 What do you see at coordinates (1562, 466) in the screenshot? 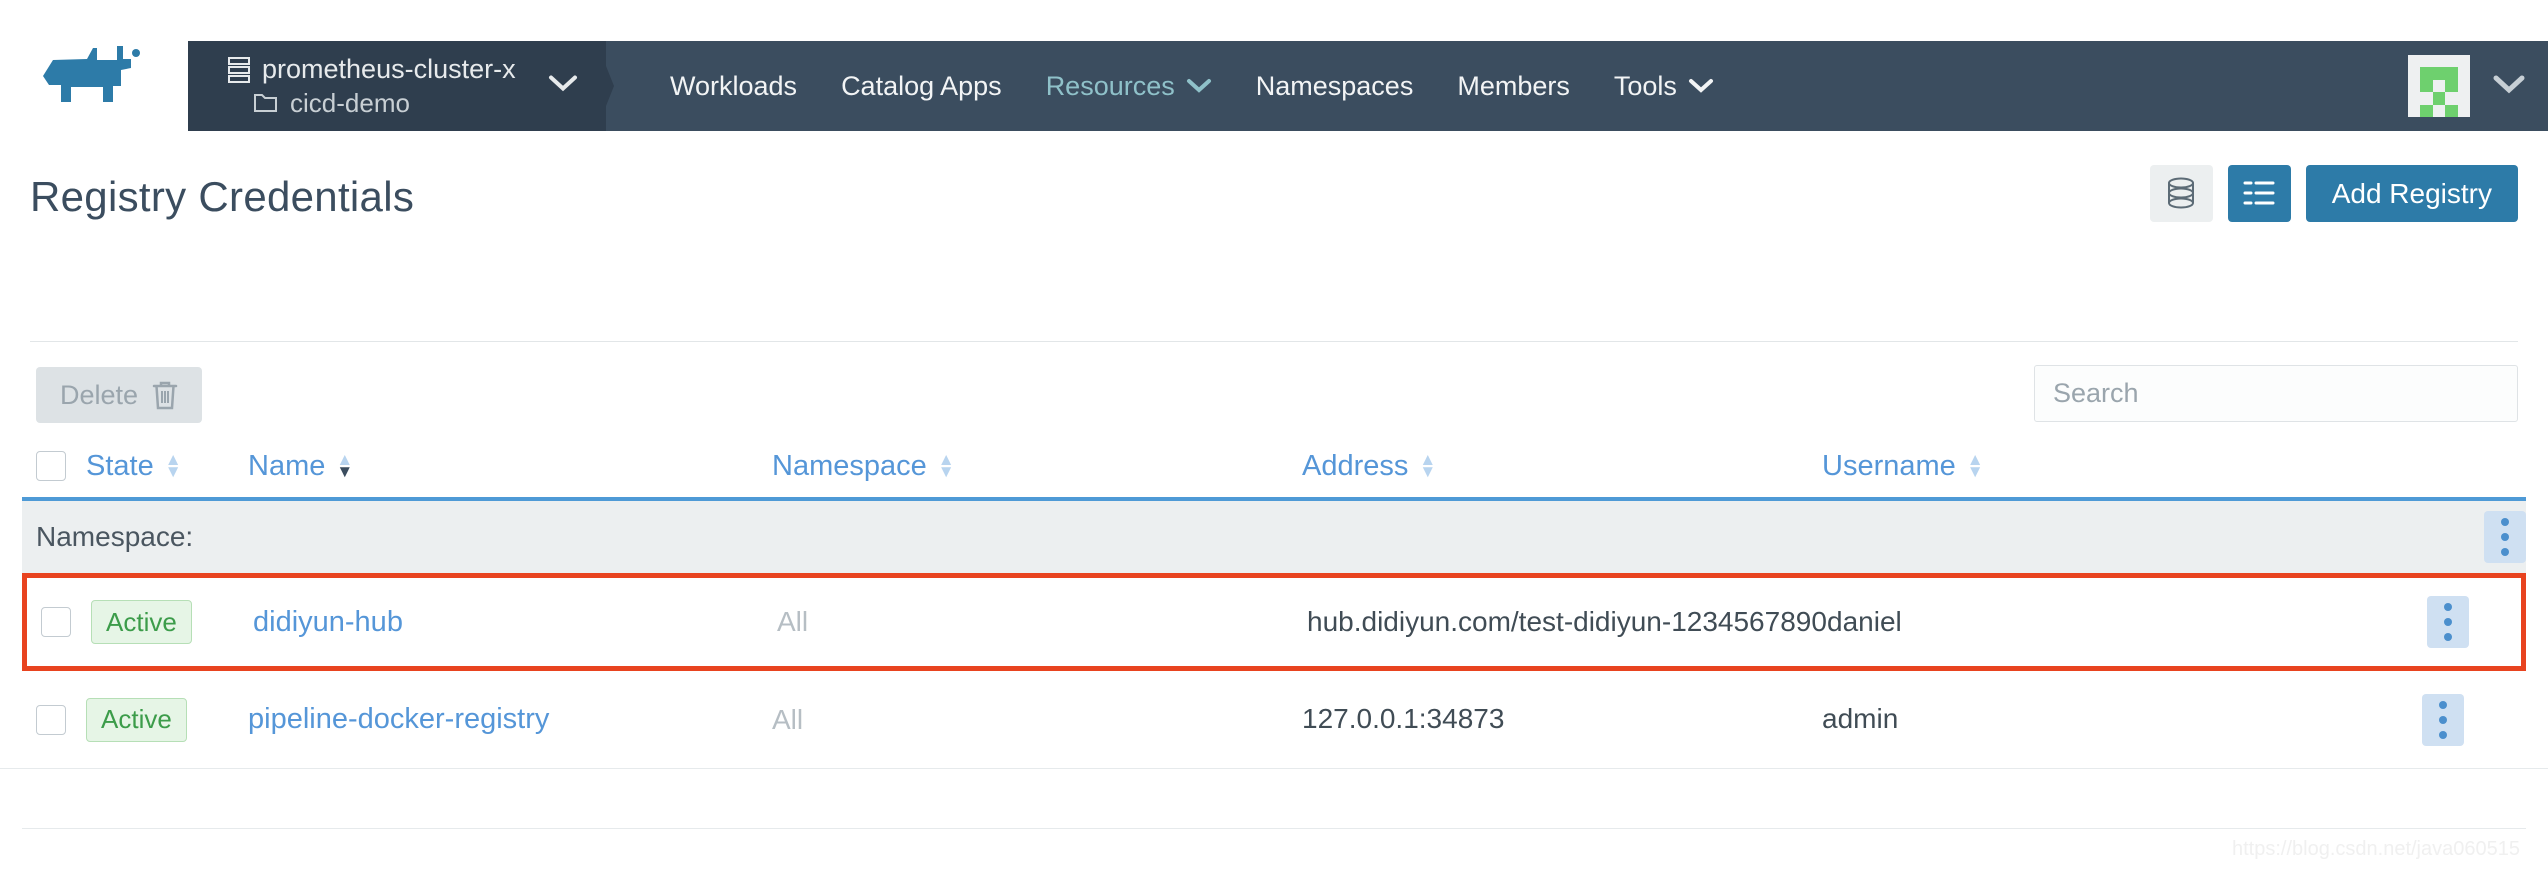
I see `column-header-address: Address ▲ ▼` at bounding box center [1562, 466].